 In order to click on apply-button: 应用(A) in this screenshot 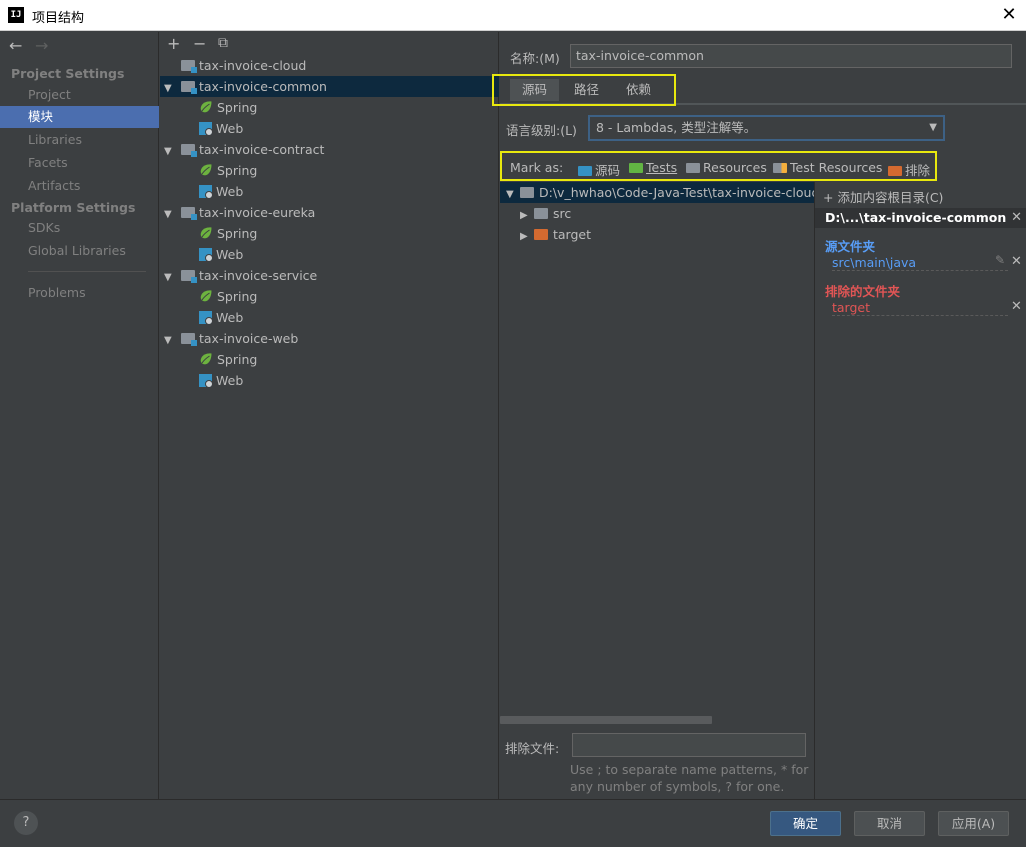, I will do `click(973, 823)`.